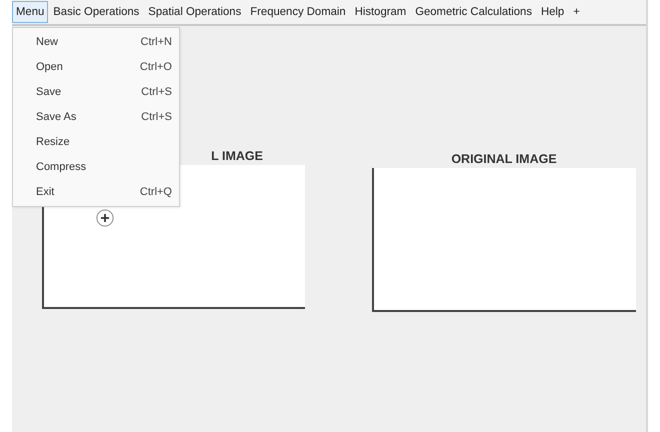  I want to click on menu-entry: New Ctrl+N, so click(96, 41).